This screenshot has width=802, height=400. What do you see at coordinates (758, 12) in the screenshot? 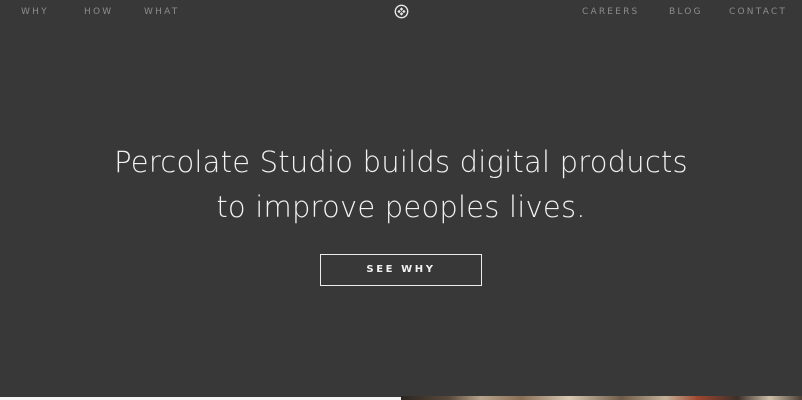
I see `nav-link-contact: CONTACT` at bounding box center [758, 12].